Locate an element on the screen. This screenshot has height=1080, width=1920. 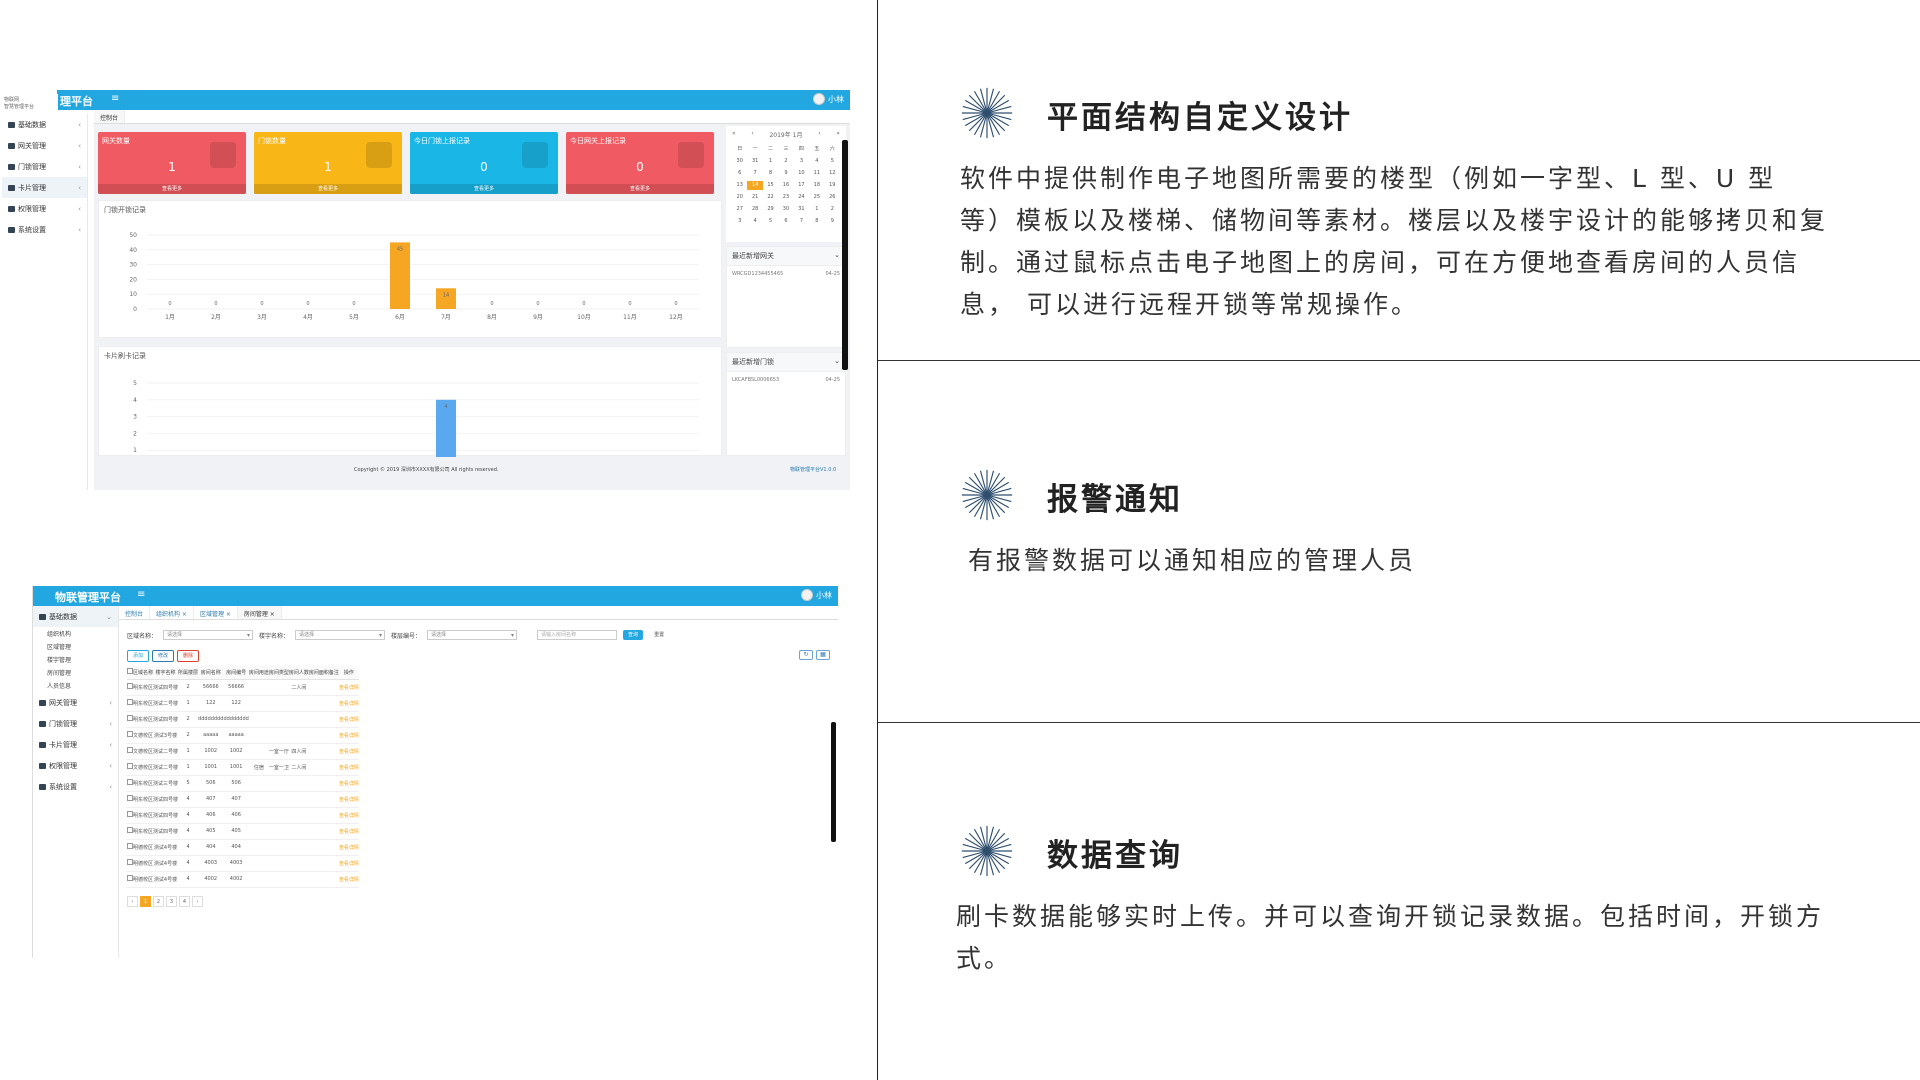
calendar-day: 22 is located at coordinates (770, 197).